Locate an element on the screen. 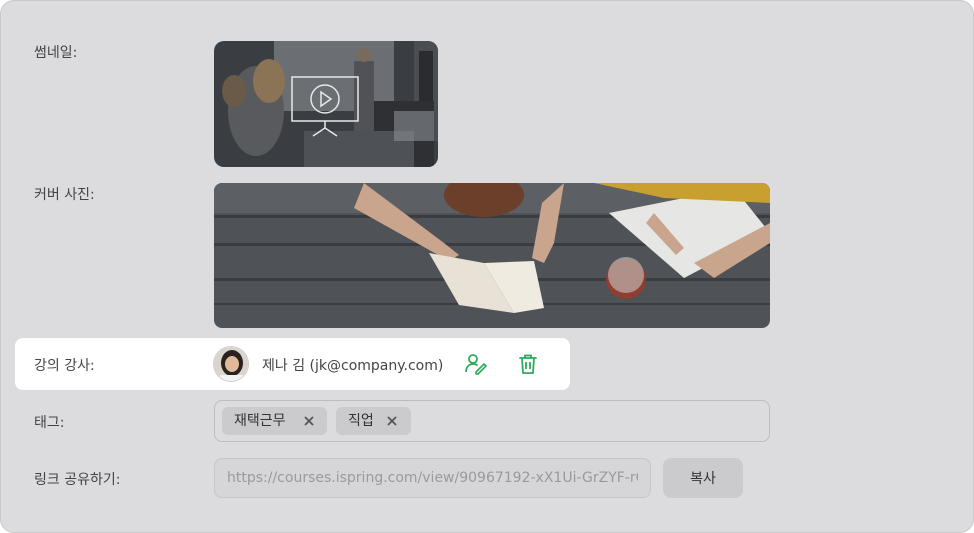 The image size is (974, 533). tag-chip-career: 직업 is located at coordinates (373, 421).